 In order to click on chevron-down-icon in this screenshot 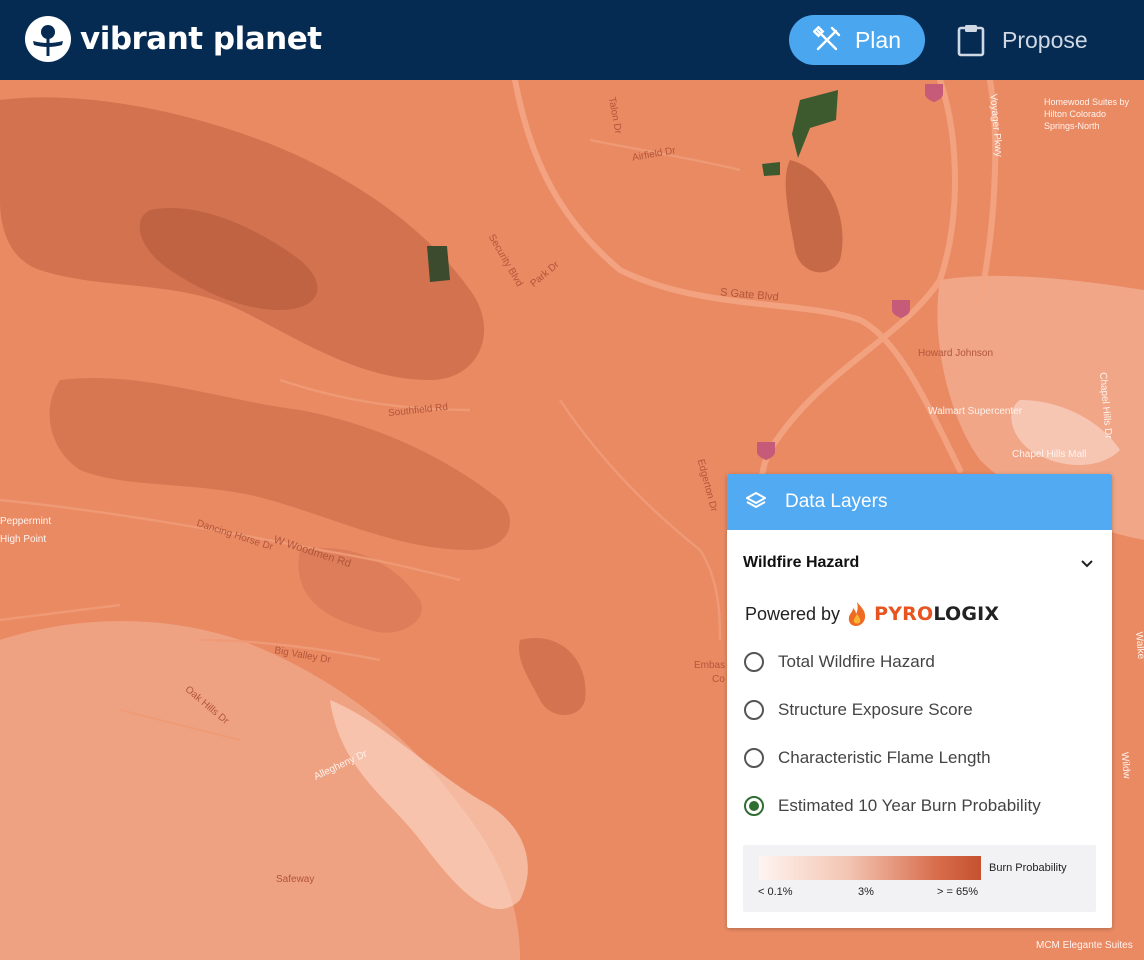, I will do `click(1087, 563)`.